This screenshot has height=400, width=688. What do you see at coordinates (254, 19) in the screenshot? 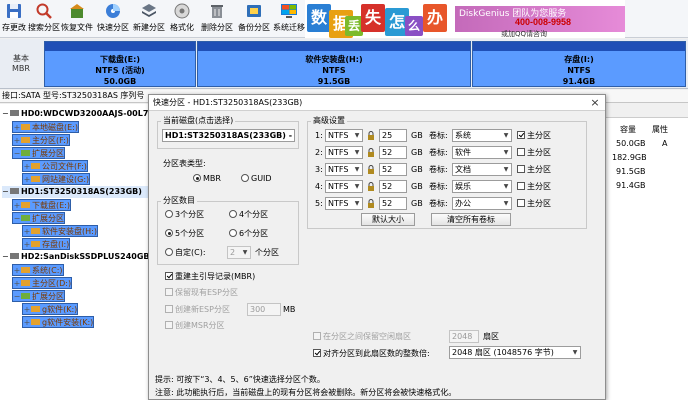
I see `backup-partition-button: 备份分区` at bounding box center [254, 19].